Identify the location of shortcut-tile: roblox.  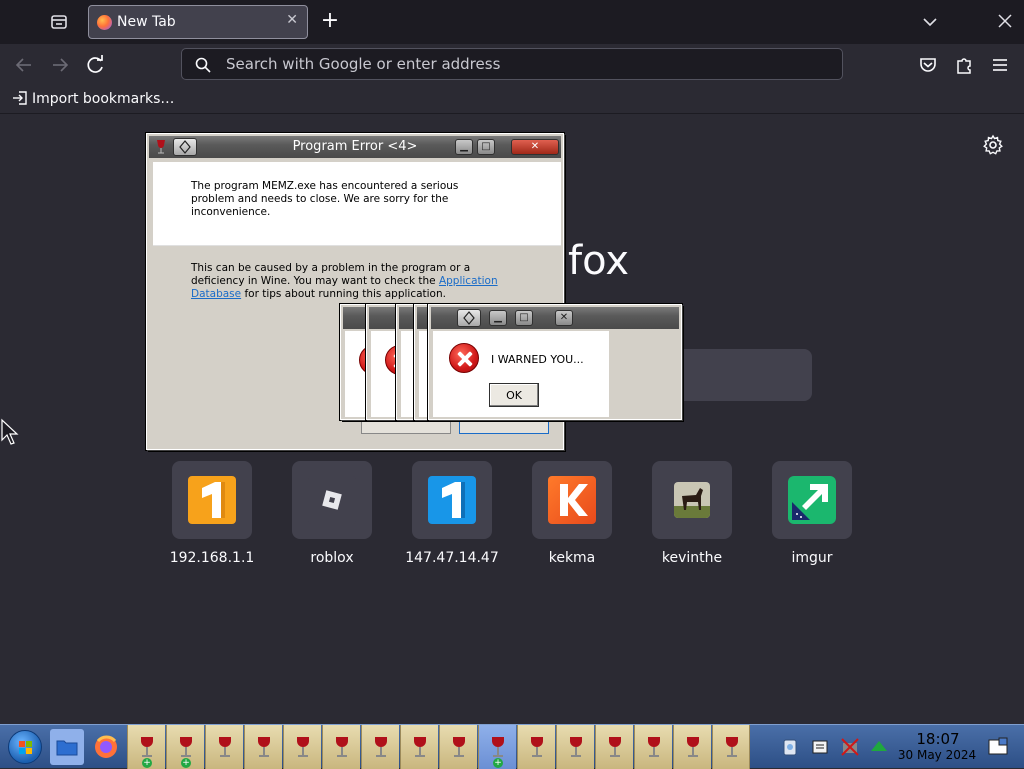
(332, 514).